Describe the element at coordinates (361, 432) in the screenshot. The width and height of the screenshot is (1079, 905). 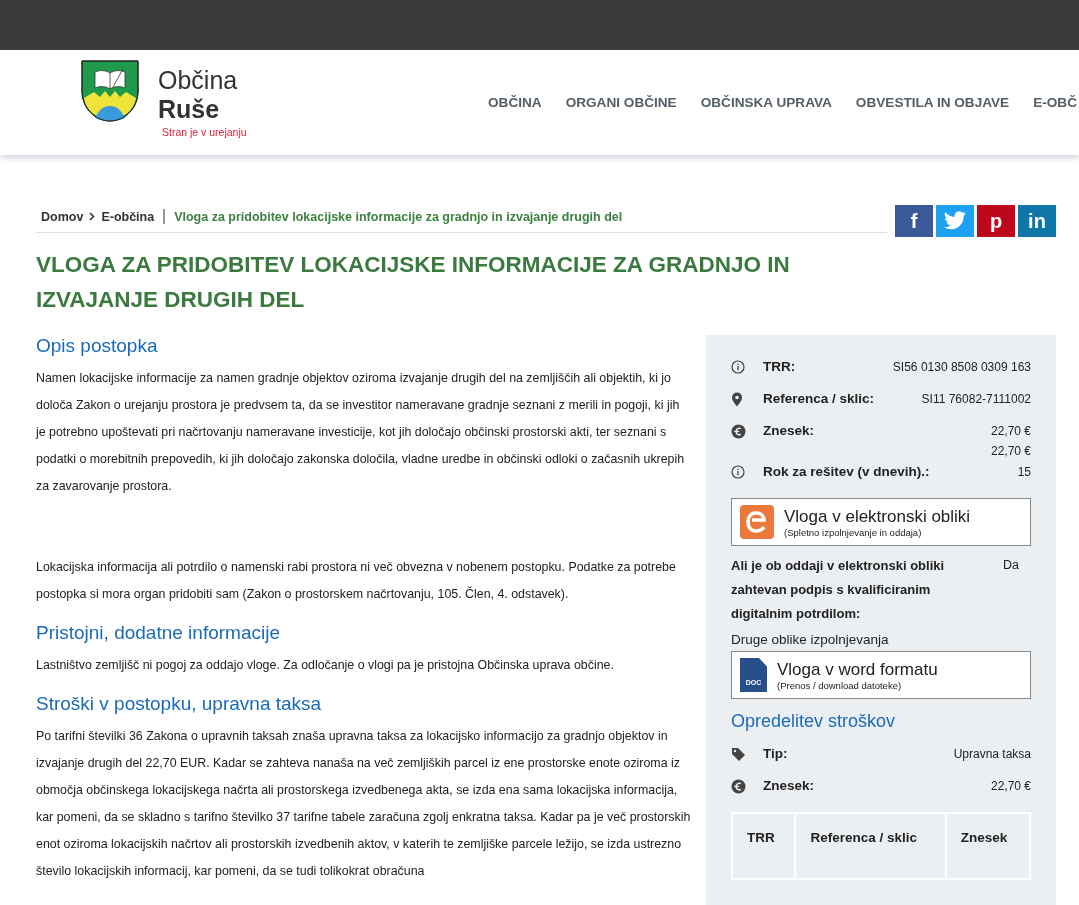
I see `body-paragraph: Namen lokacijske informacije za namen gradnje objektov oziroma izvajanje drugih del na zemljiščih ali objektih, ki jo določa Zakon o urejanju prostora je predvsem ta, da se investitor nameravane gradnje seznani z merili in pogoji, ki jih je potrebno upoštevati pri načrtovanju nameravane investicije, kot jih določajo občinski prostorski akti, ter seznani s podatki o morebitnih prepovedih, ki jih določajo zakonska določila, vladne uredbe in občinski odloki o začasnih ukrepih za zavarovanje prostora.` at that location.